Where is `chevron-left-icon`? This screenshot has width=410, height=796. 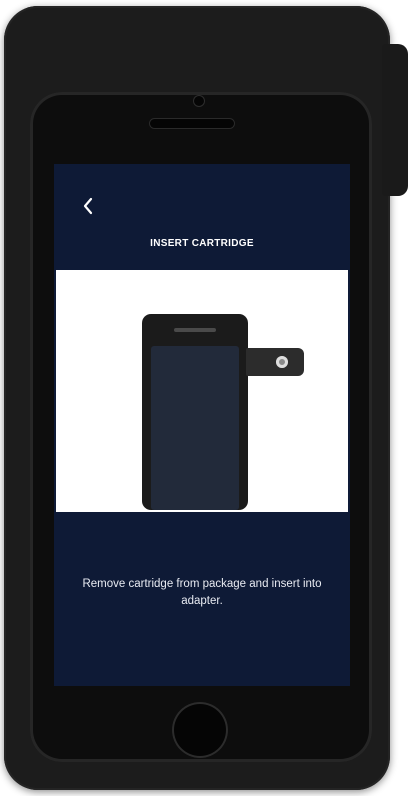
chevron-left-icon is located at coordinates (88, 206).